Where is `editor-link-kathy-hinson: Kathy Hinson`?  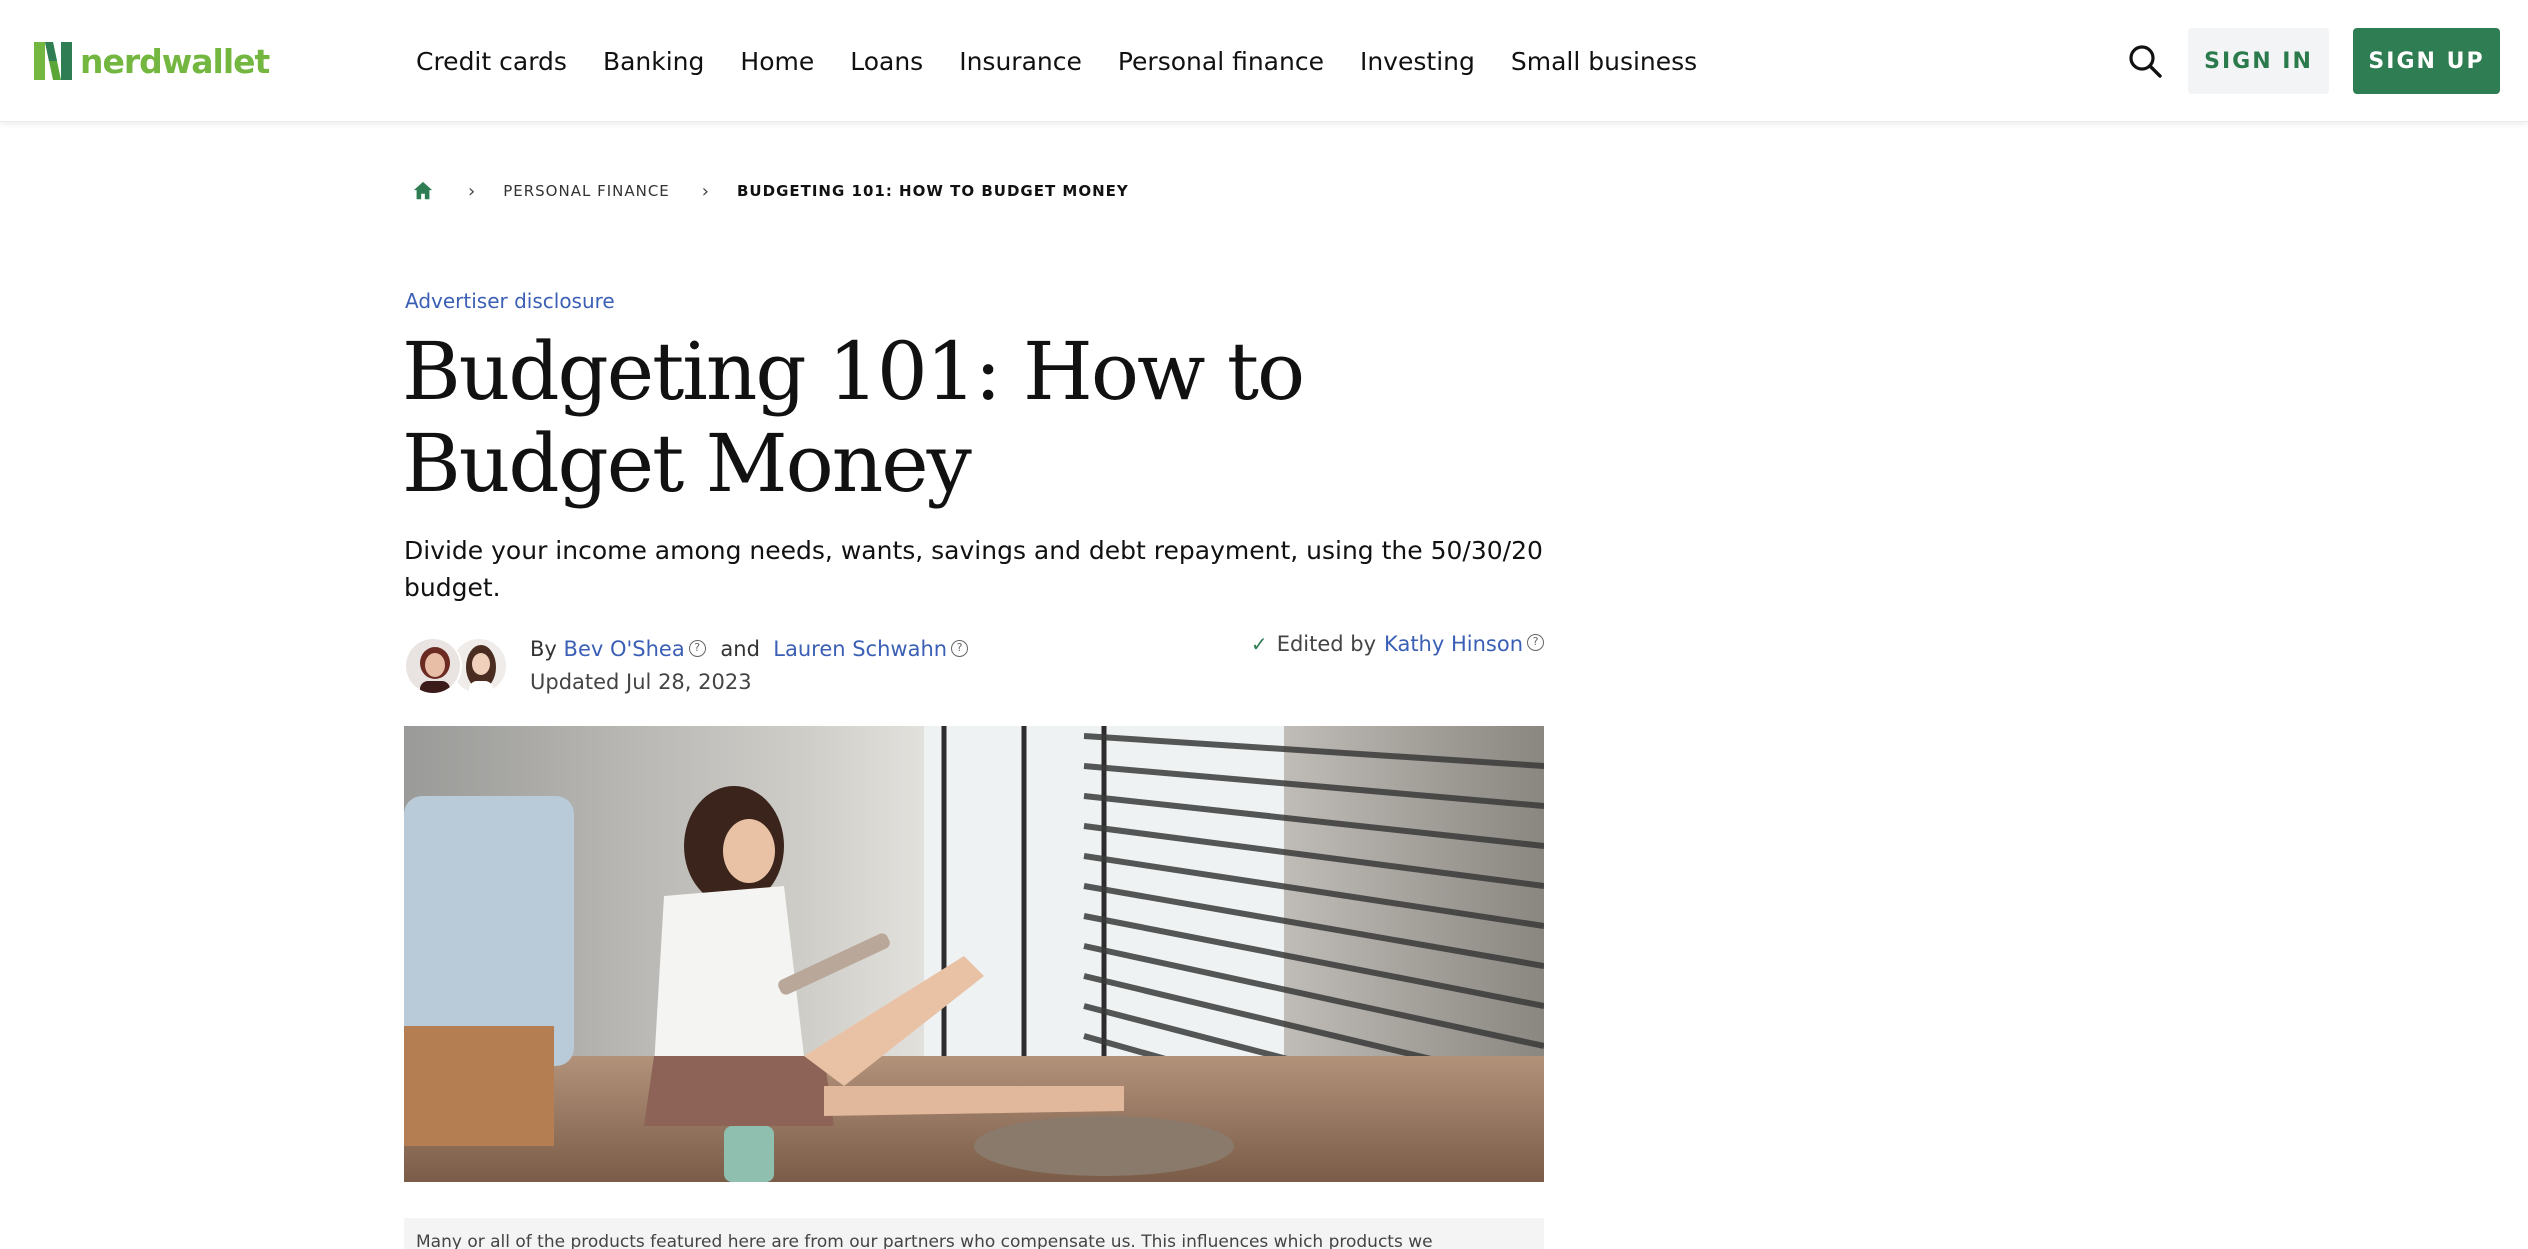 editor-link-kathy-hinson: Kathy Hinson is located at coordinates (1453, 644).